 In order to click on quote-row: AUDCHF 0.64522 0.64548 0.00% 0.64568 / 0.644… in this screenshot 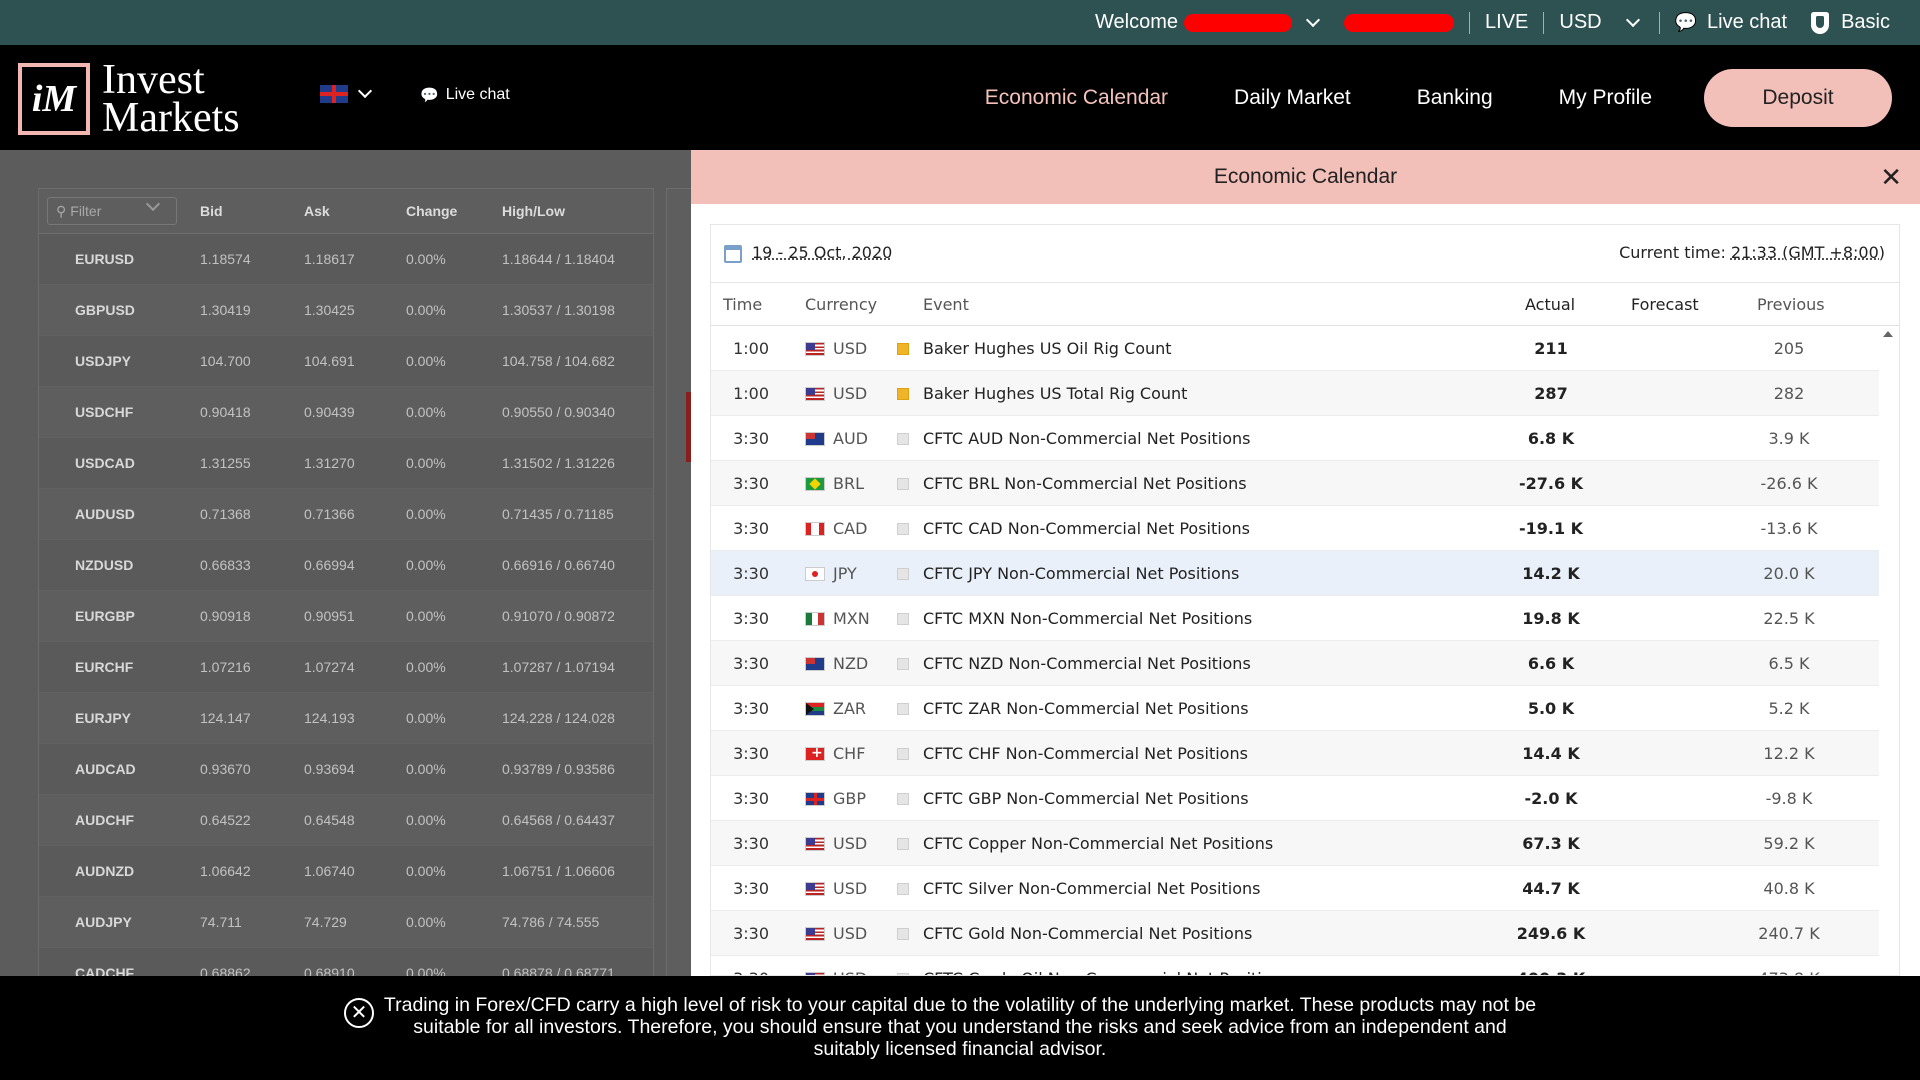, I will do `click(346, 820)`.